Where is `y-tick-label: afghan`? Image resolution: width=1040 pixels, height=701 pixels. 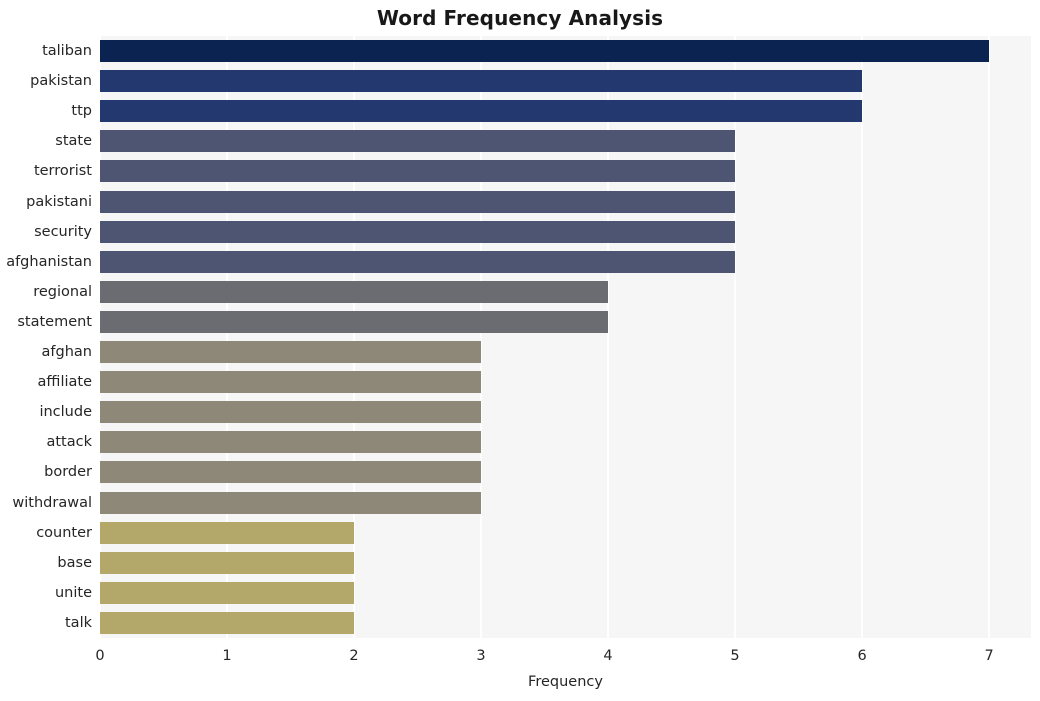 y-tick-label: afghan is located at coordinates (66, 352).